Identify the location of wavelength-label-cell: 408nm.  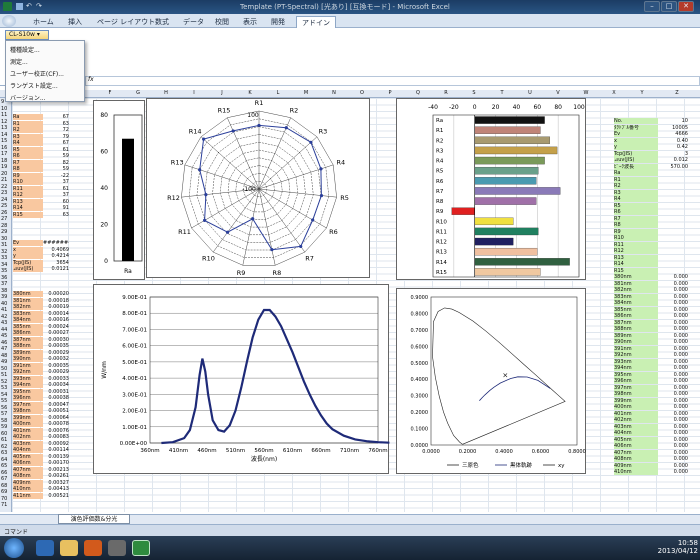
(28, 476).